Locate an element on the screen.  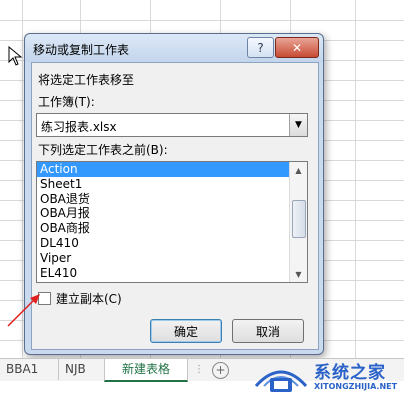
close-button: ✕ is located at coordinates (297, 47).